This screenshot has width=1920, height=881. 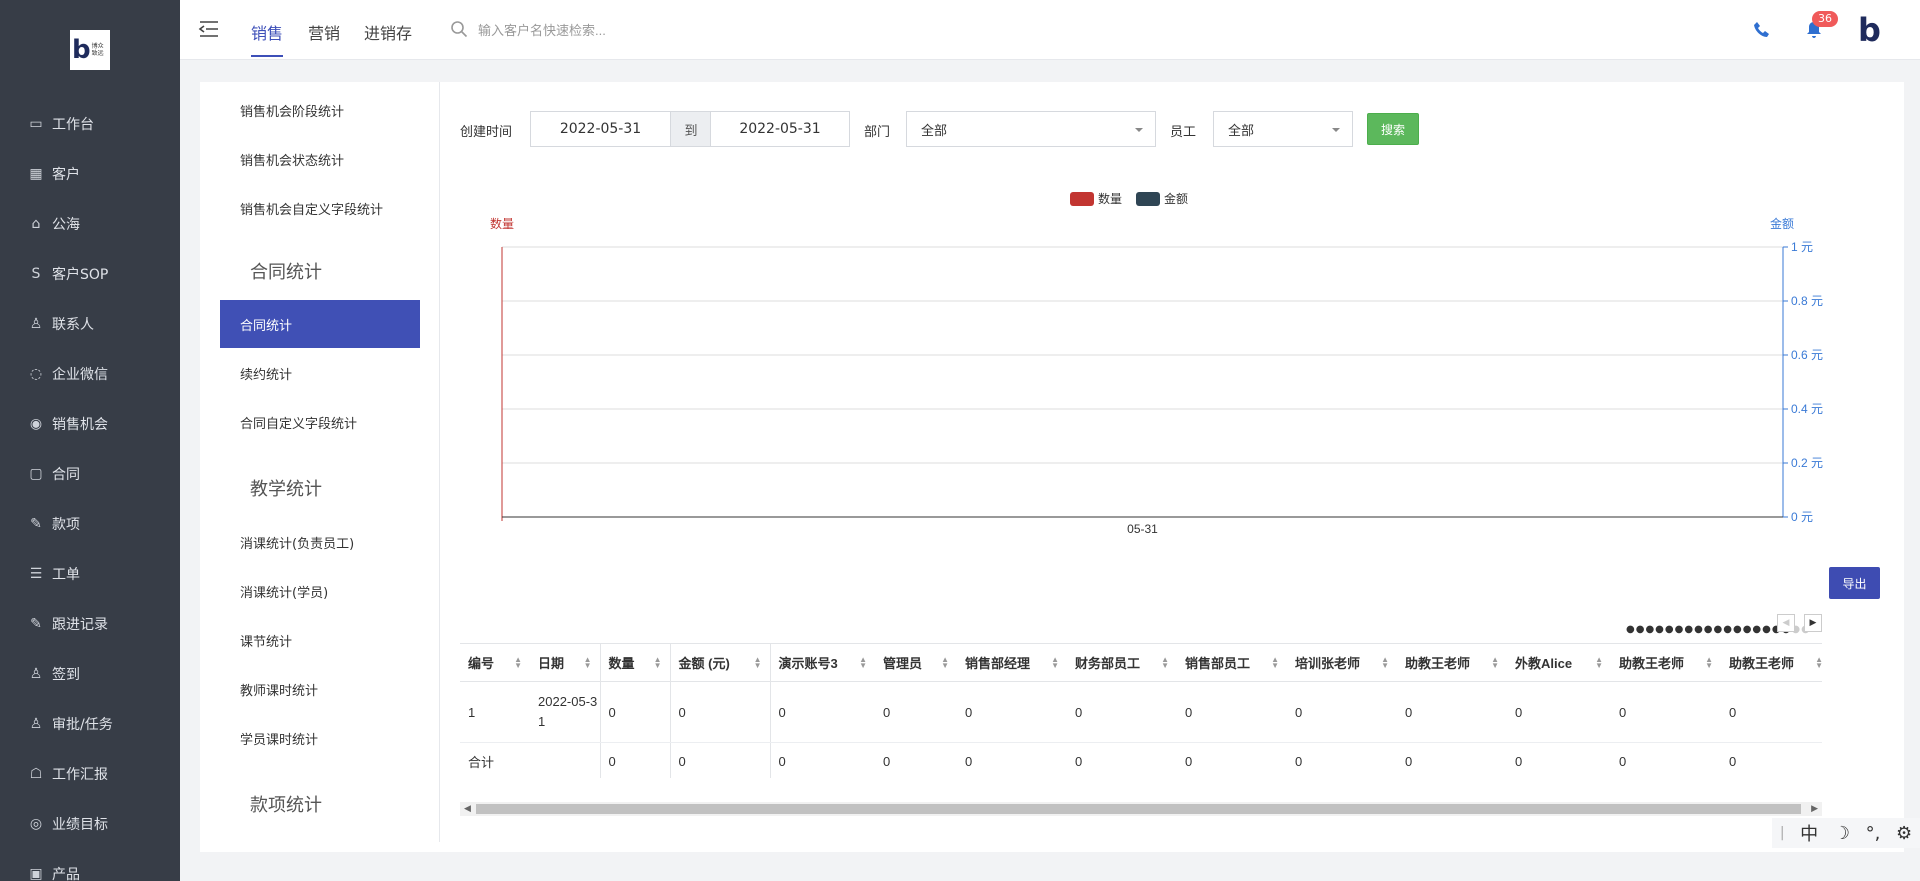 I want to click on sidebar-item-10: ✎ 跟进记录, so click(x=90, y=624).